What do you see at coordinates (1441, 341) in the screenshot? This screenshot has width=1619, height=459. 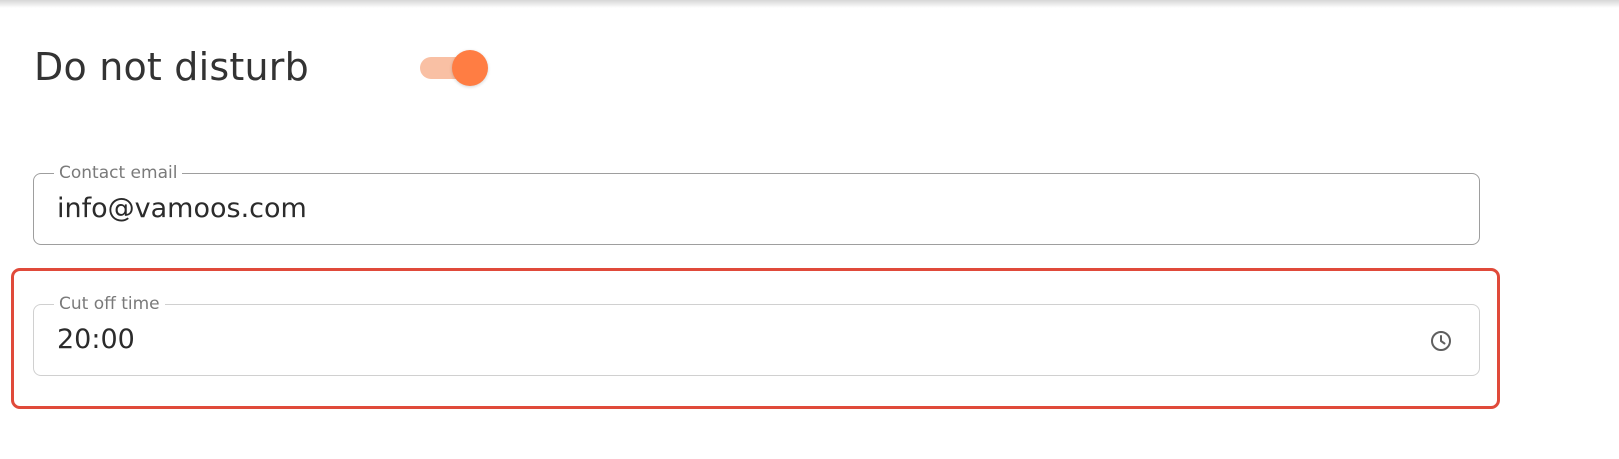 I see `clock-icon` at bounding box center [1441, 341].